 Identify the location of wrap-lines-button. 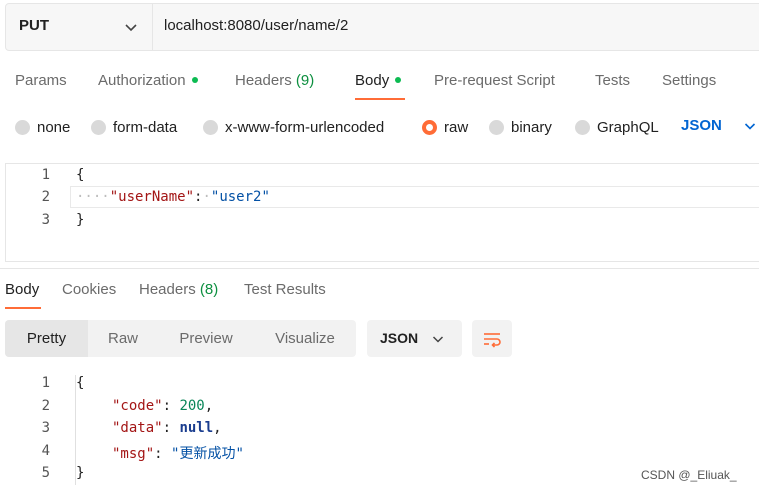
(492, 338).